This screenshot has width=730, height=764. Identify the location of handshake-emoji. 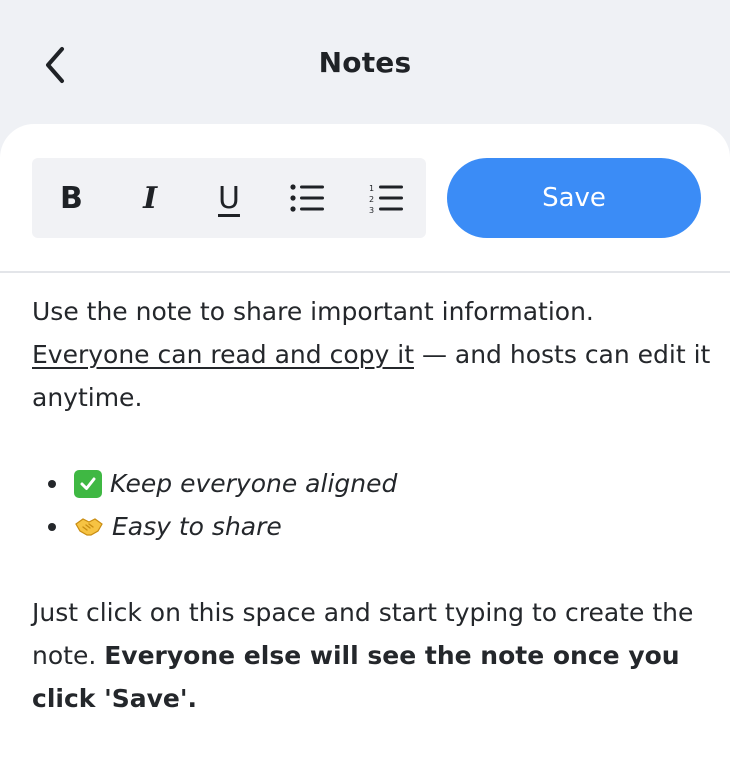
(89, 527).